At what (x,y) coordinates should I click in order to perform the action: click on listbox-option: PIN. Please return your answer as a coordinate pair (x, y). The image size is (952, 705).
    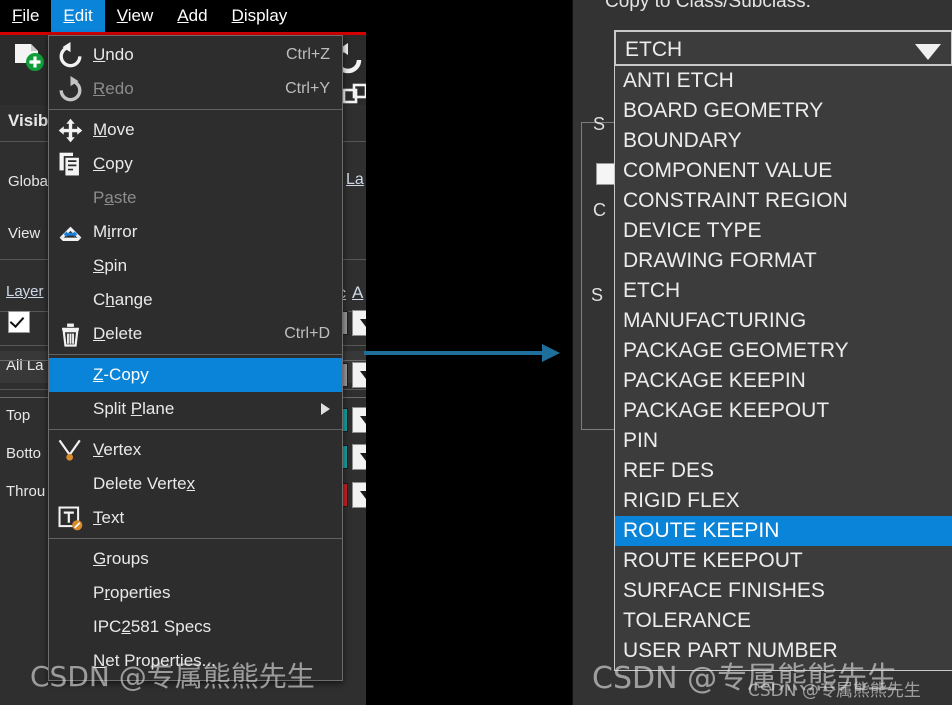
    Looking at the image, I should click on (783, 441).